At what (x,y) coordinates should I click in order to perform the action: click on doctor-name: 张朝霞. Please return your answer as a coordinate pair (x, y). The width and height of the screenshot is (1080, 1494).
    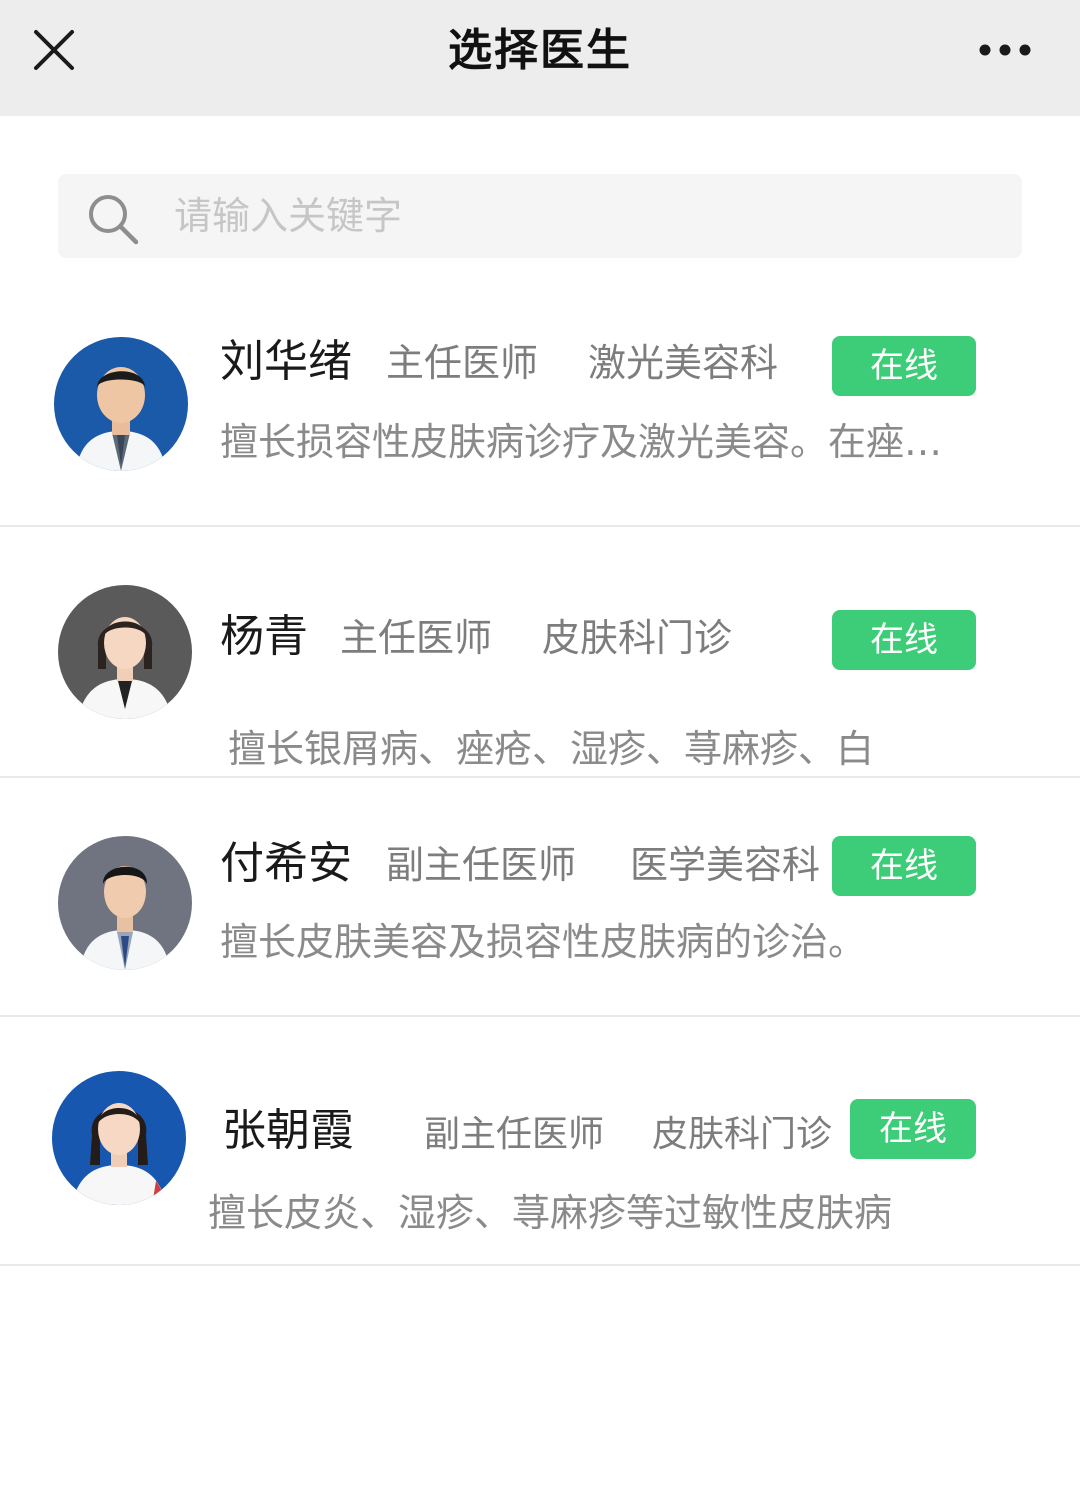
    Looking at the image, I should click on (288, 1130).